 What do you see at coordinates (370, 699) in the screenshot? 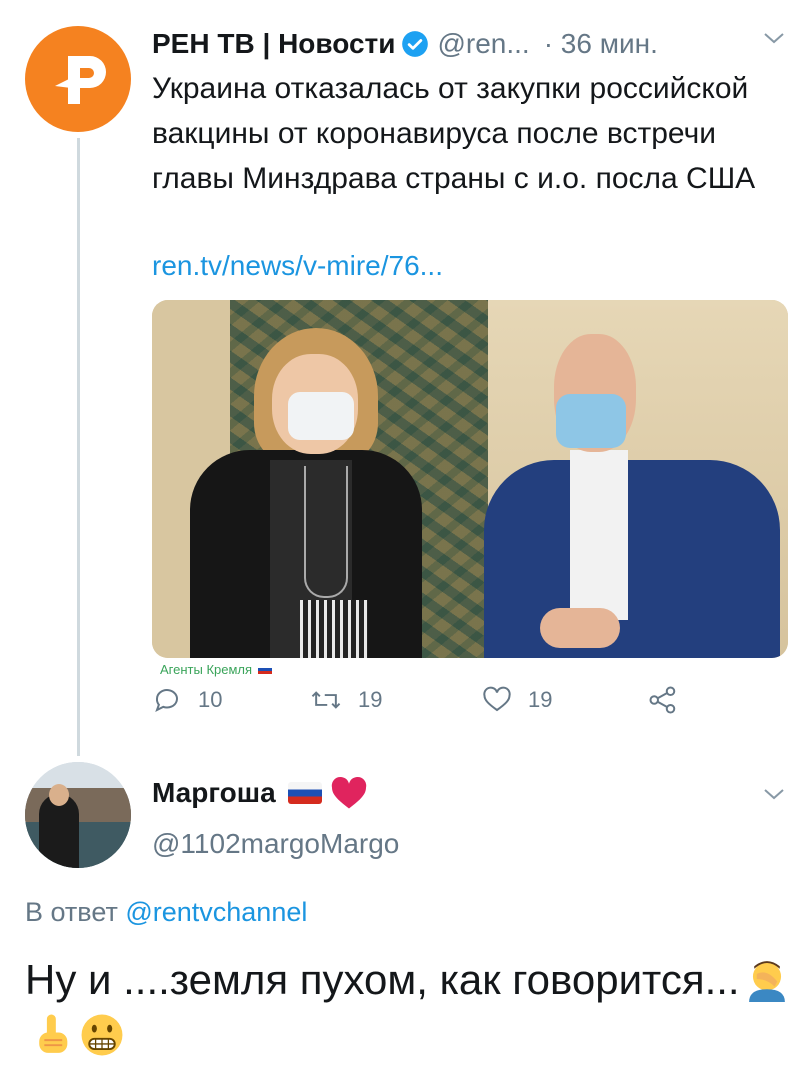
I see `retweet-count: 19` at bounding box center [370, 699].